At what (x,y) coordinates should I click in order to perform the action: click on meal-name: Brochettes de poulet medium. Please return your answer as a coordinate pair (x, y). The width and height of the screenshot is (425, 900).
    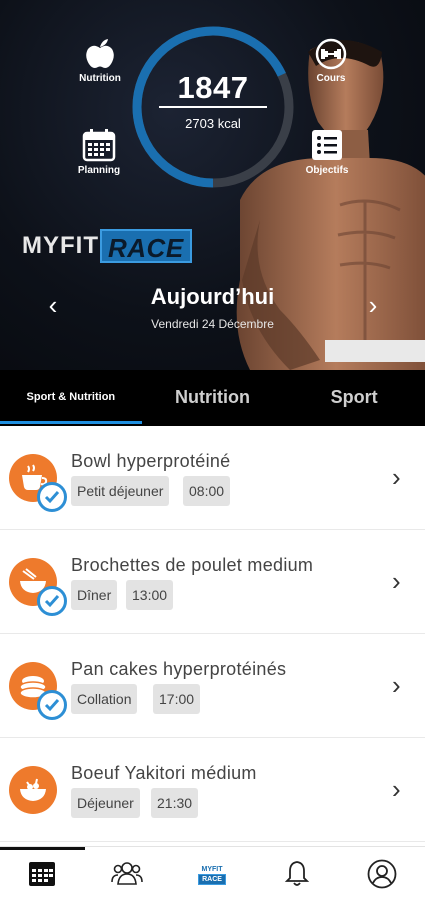
    Looking at the image, I should click on (192, 565).